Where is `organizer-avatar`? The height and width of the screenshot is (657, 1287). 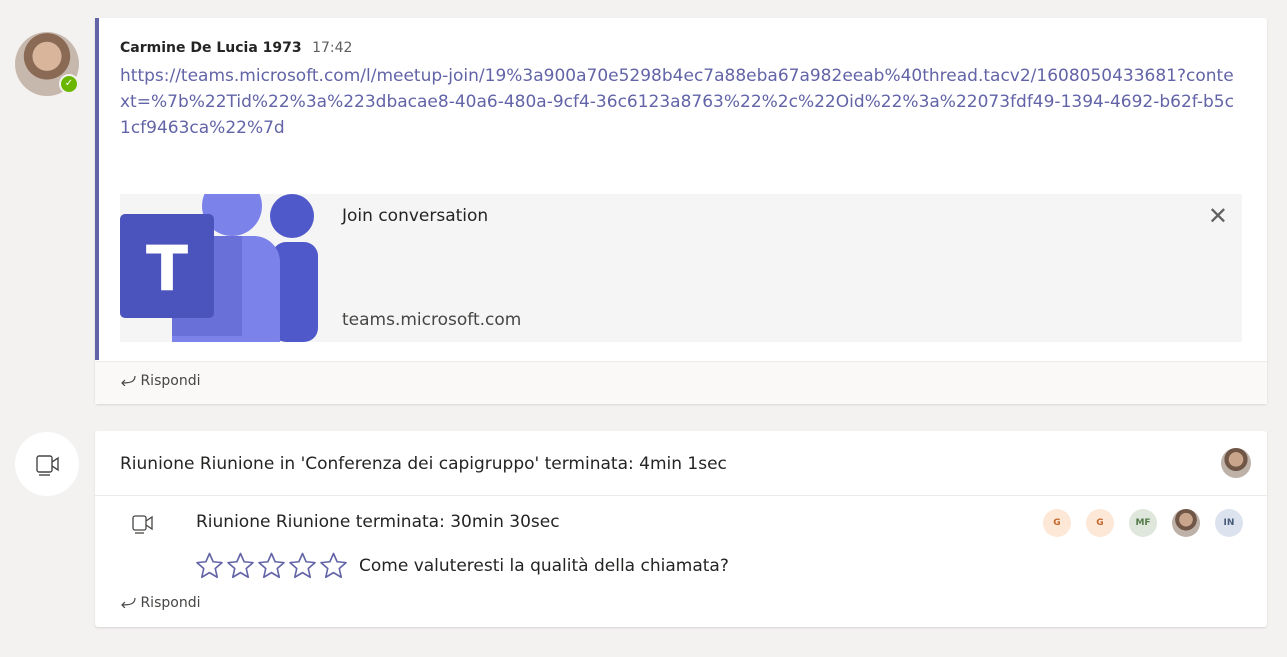 organizer-avatar is located at coordinates (1236, 463).